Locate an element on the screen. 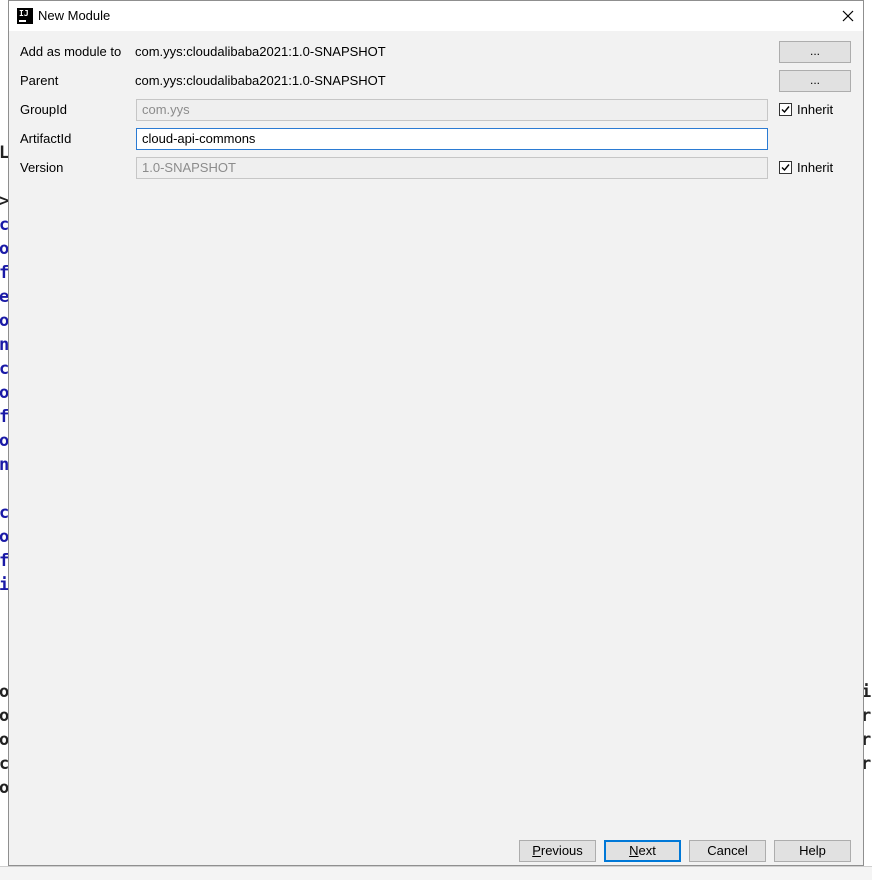 The image size is (872, 880). close-button is located at coordinates (848, 16).